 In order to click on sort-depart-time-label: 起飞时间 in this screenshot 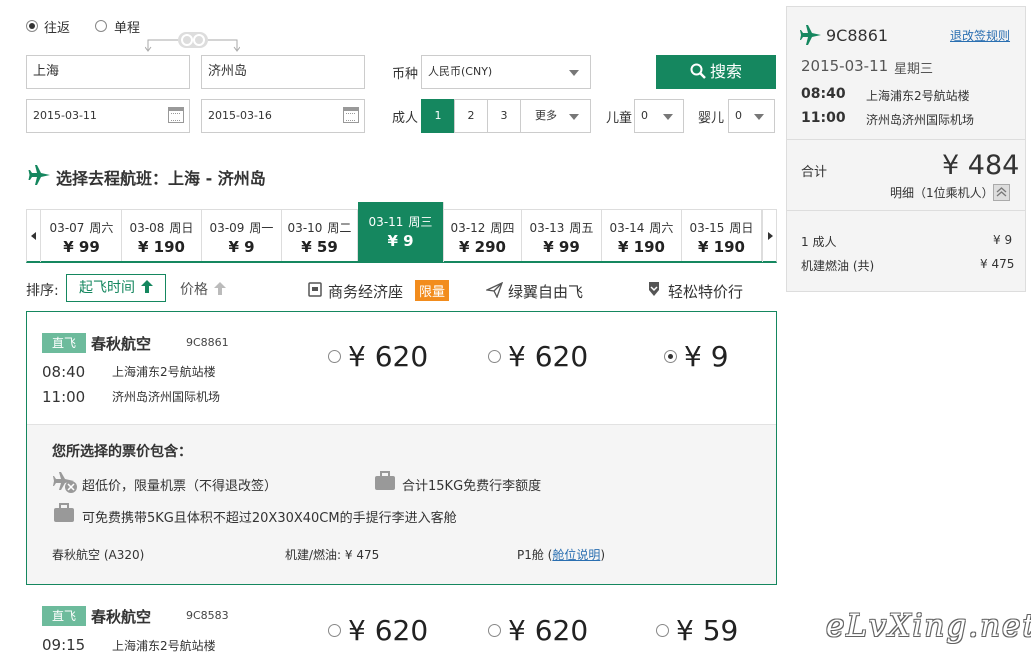, I will do `click(107, 288)`.